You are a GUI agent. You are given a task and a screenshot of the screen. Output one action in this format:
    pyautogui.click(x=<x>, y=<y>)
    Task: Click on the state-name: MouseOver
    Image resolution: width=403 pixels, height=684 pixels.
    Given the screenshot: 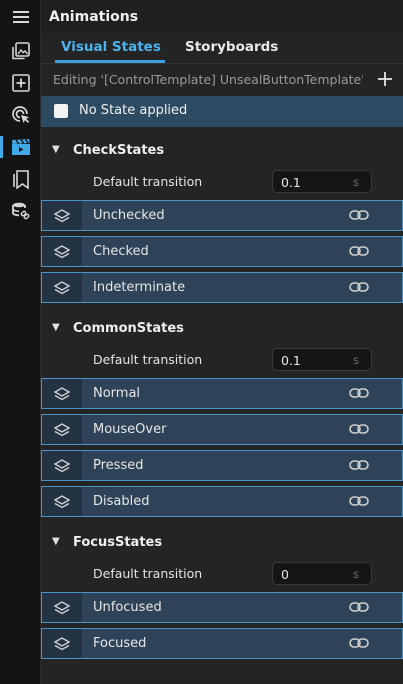 What is the action you would take?
    pyautogui.click(x=130, y=429)
    